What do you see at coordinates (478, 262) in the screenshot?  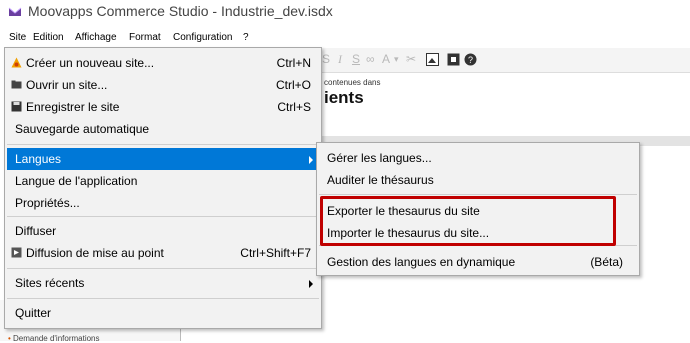 I see `menu-item-gestion-langues-dynamique: Gestion des langues en dynamique (Béta)` at bounding box center [478, 262].